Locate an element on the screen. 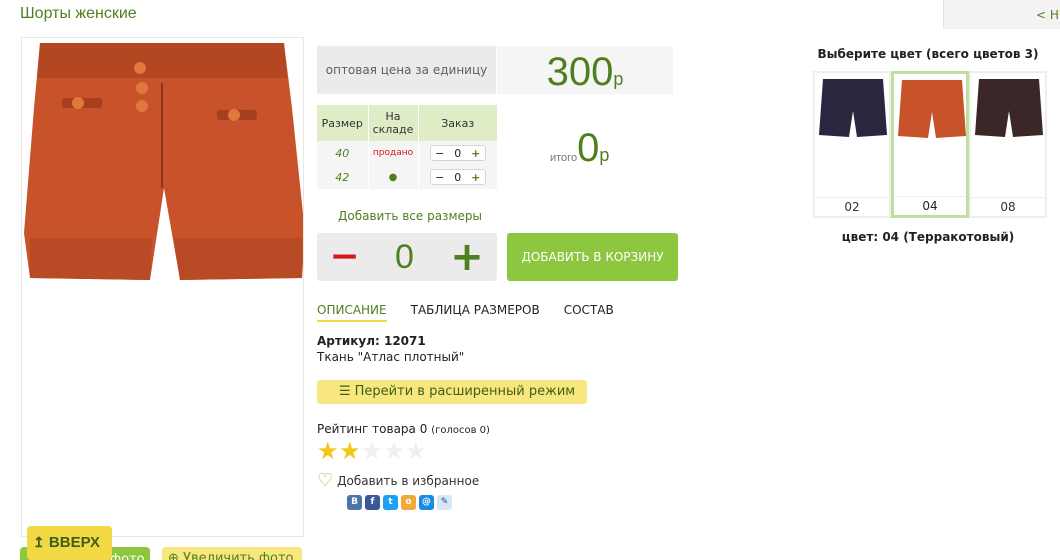  total-number: 0 is located at coordinates (588, 148).